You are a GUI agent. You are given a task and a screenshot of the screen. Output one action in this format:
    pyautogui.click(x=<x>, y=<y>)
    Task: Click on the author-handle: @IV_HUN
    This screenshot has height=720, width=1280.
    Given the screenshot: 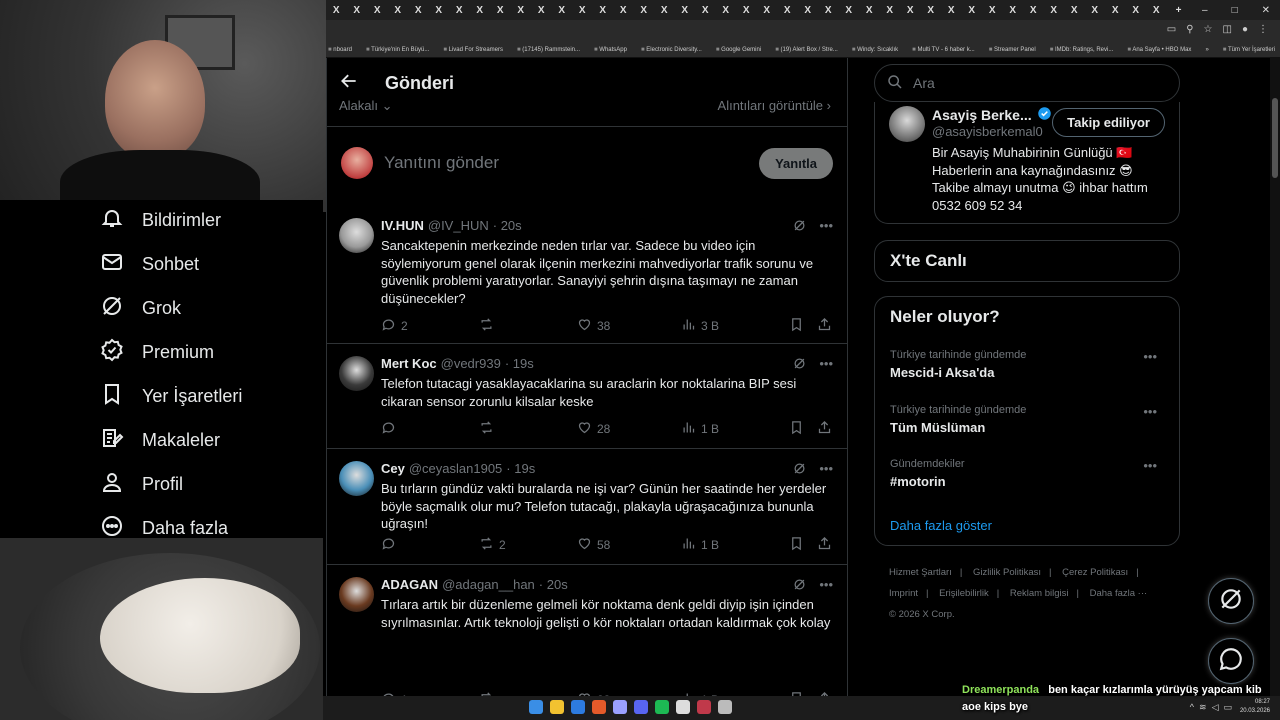 What is the action you would take?
    pyautogui.click(x=458, y=225)
    